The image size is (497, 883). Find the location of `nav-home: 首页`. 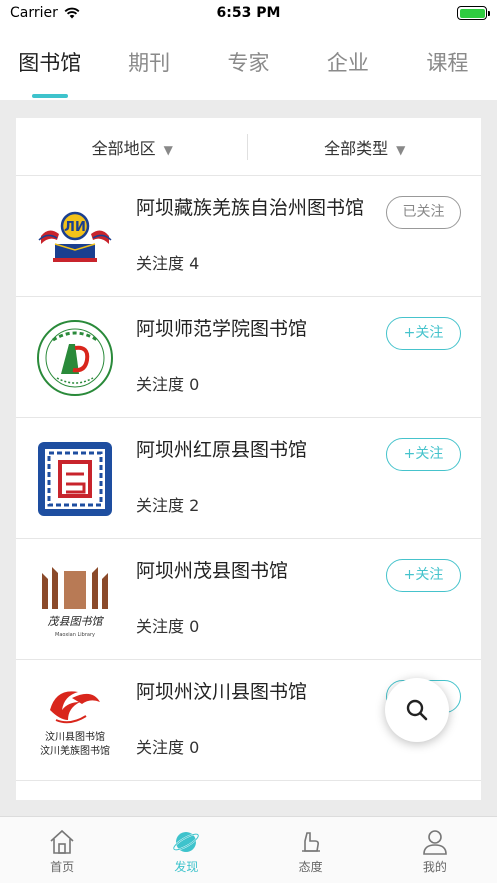

nav-home: 首页 is located at coordinates (62, 850).